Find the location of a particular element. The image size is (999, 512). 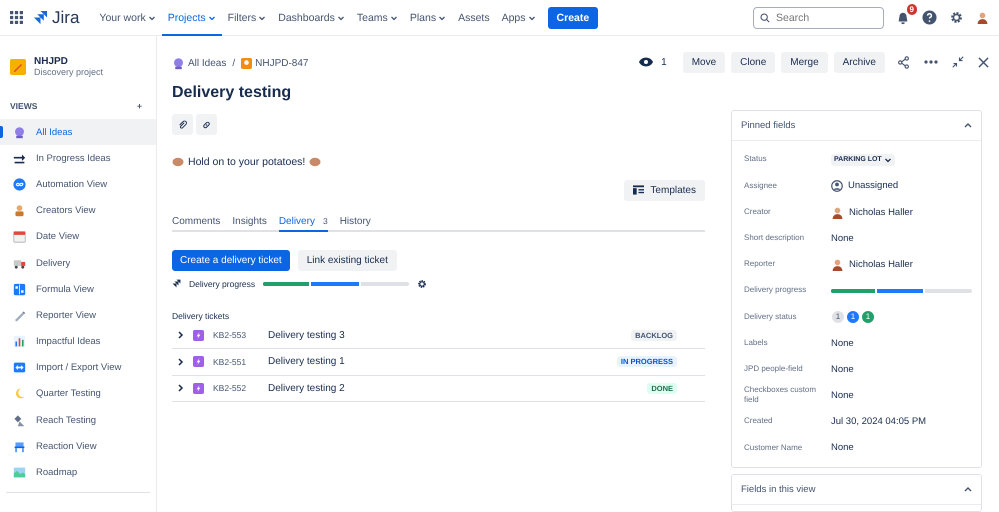

field-label: Delivery progress is located at coordinates (776, 290).